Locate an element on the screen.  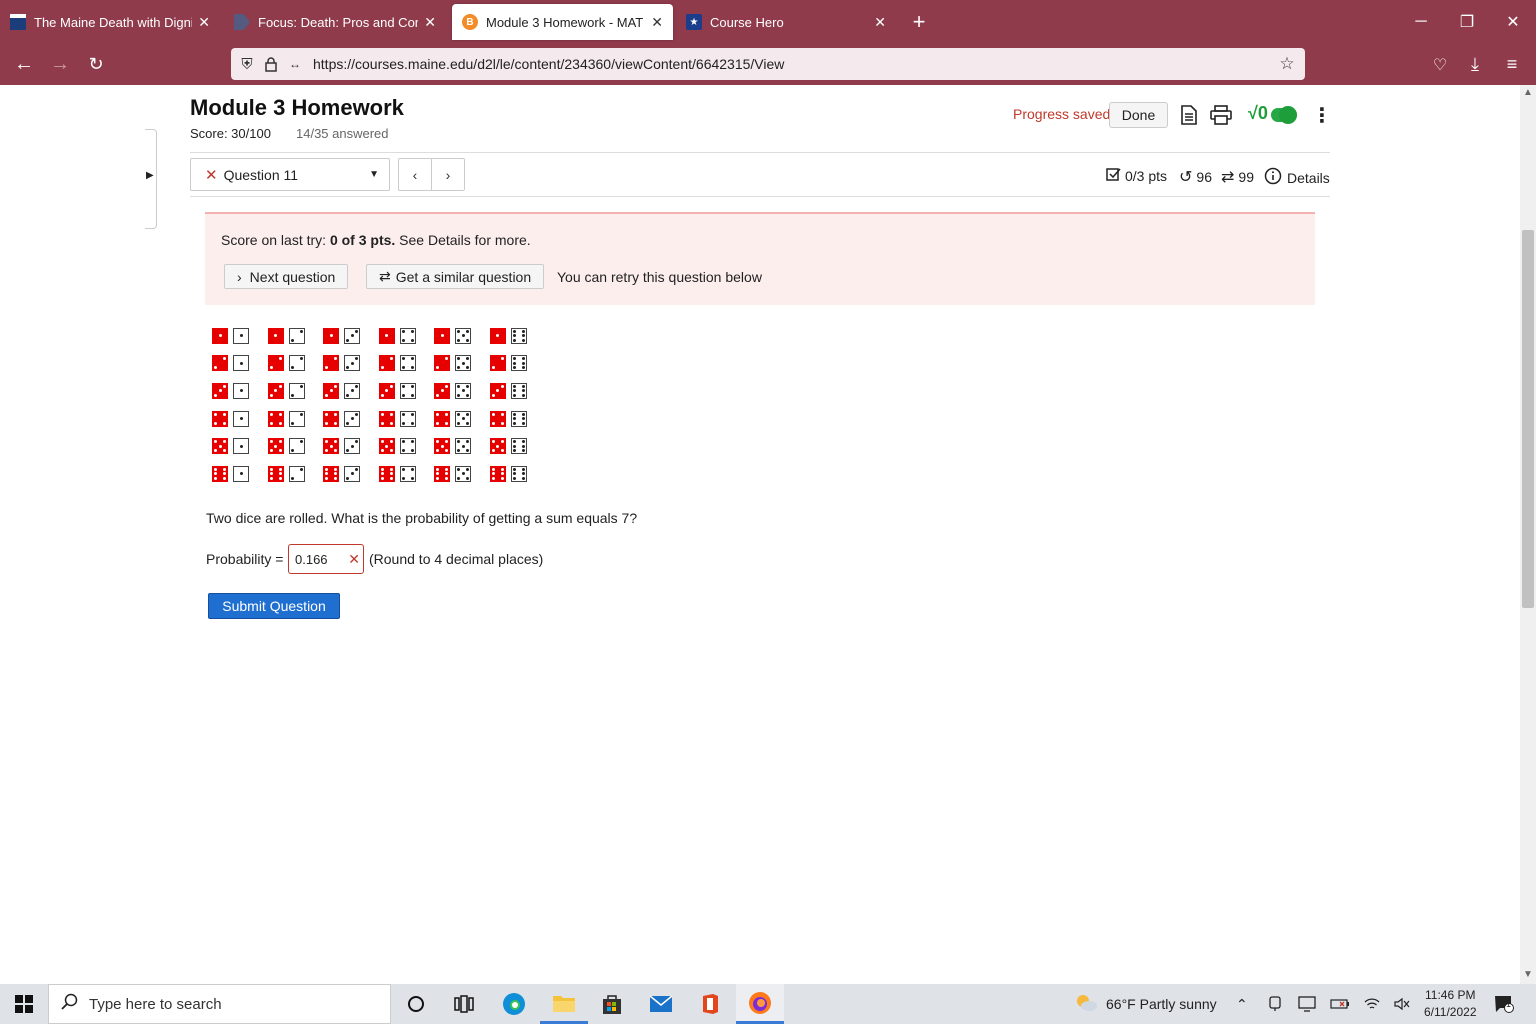
lock-icon is located at coordinates (271, 64).